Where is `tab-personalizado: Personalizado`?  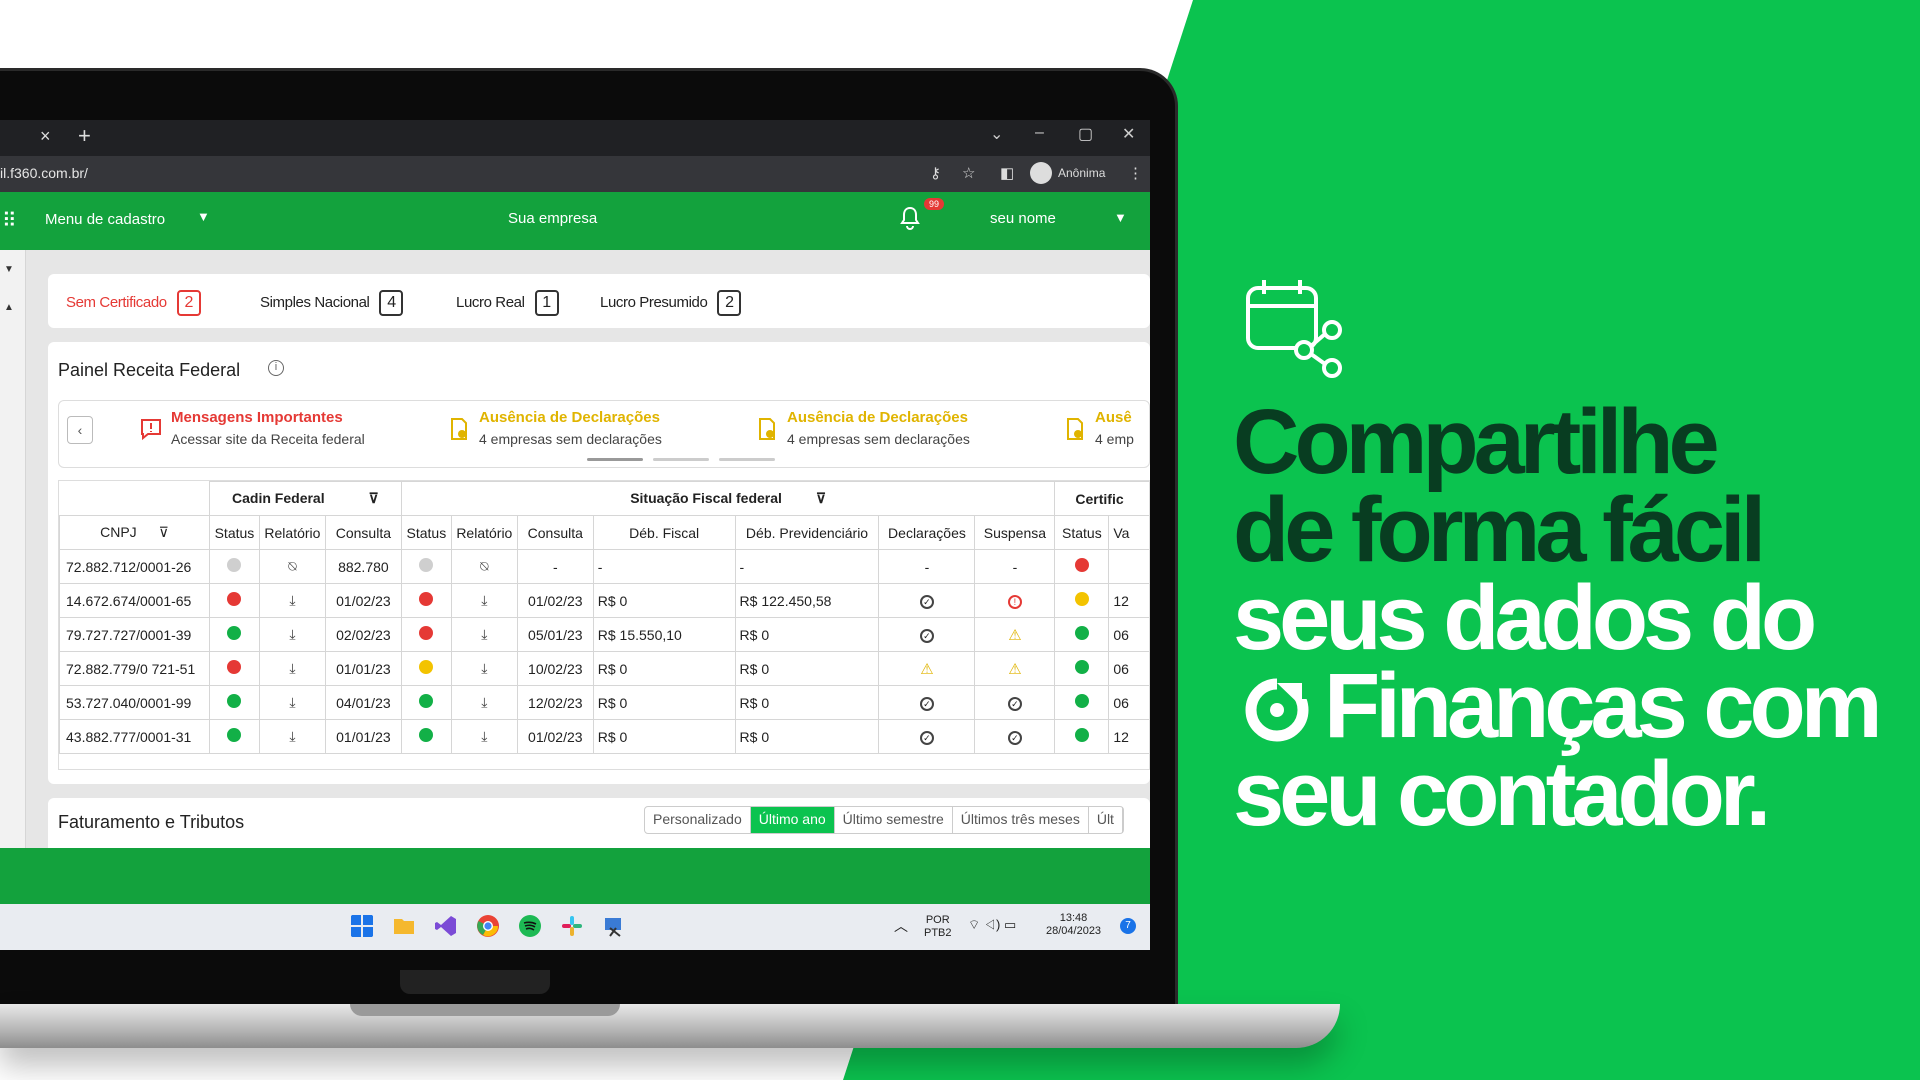 tab-personalizado: Personalizado is located at coordinates (698, 820).